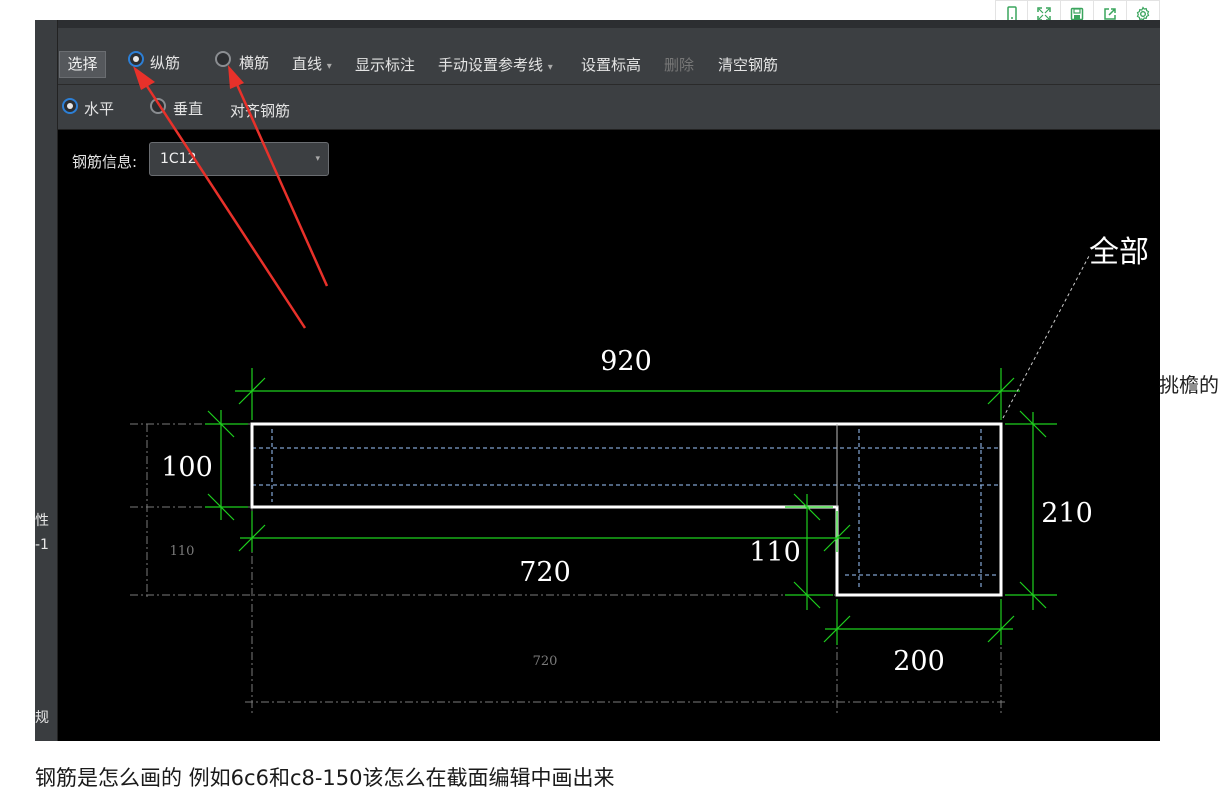 The image size is (1227, 801). I want to click on dim-110: 110, so click(775, 552).